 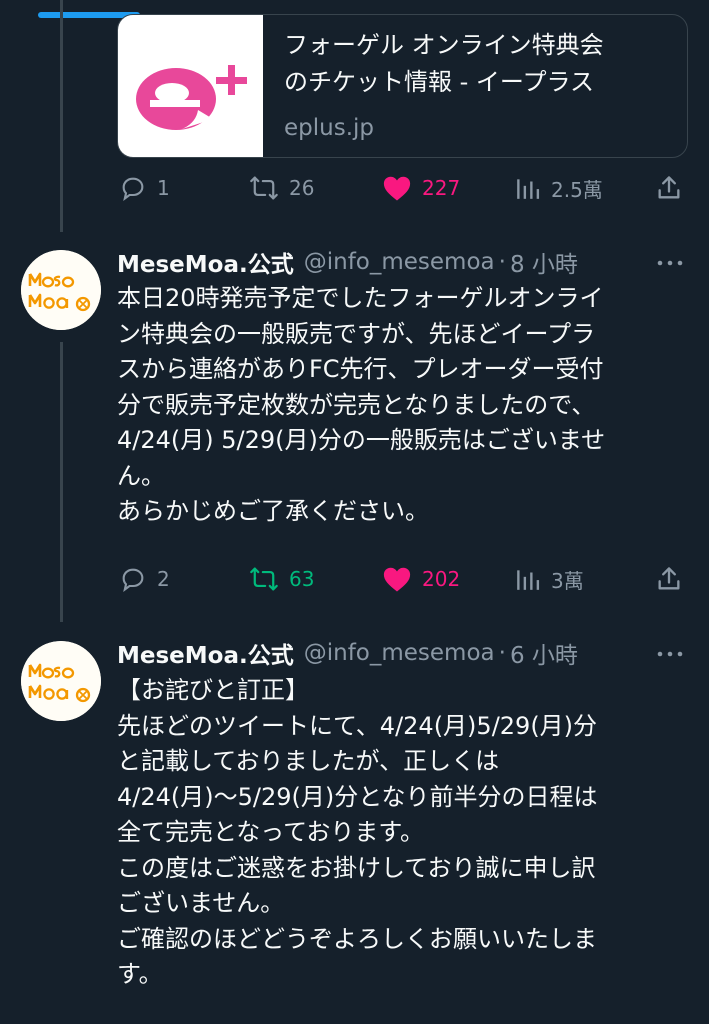 I want to click on reply-button: 2, so click(x=144, y=579).